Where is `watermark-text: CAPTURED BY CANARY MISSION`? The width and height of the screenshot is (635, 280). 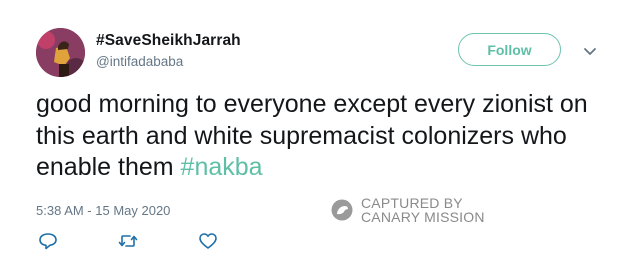 watermark-text: CAPTURED BY CANARY MISSION is located at coordinates (423, 210).